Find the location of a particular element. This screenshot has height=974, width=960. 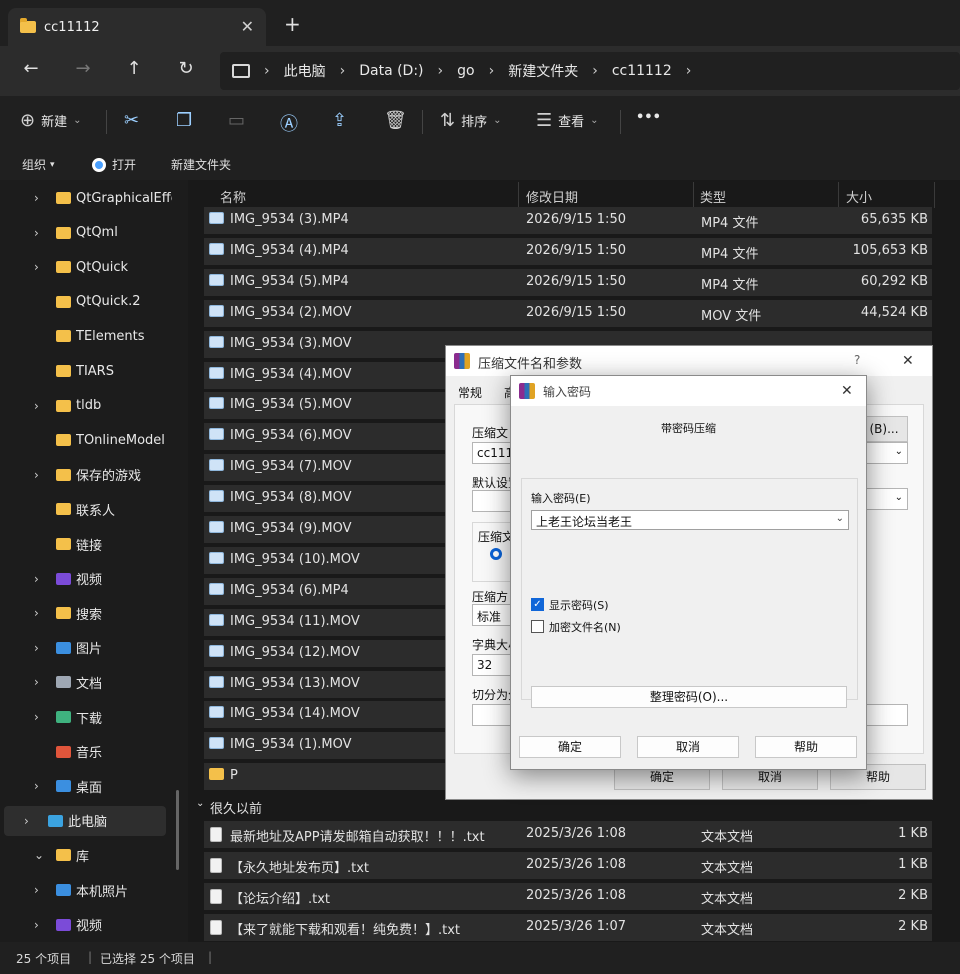

sidebar-item: › 保存的游戏 is located at coordinates (90, 475).